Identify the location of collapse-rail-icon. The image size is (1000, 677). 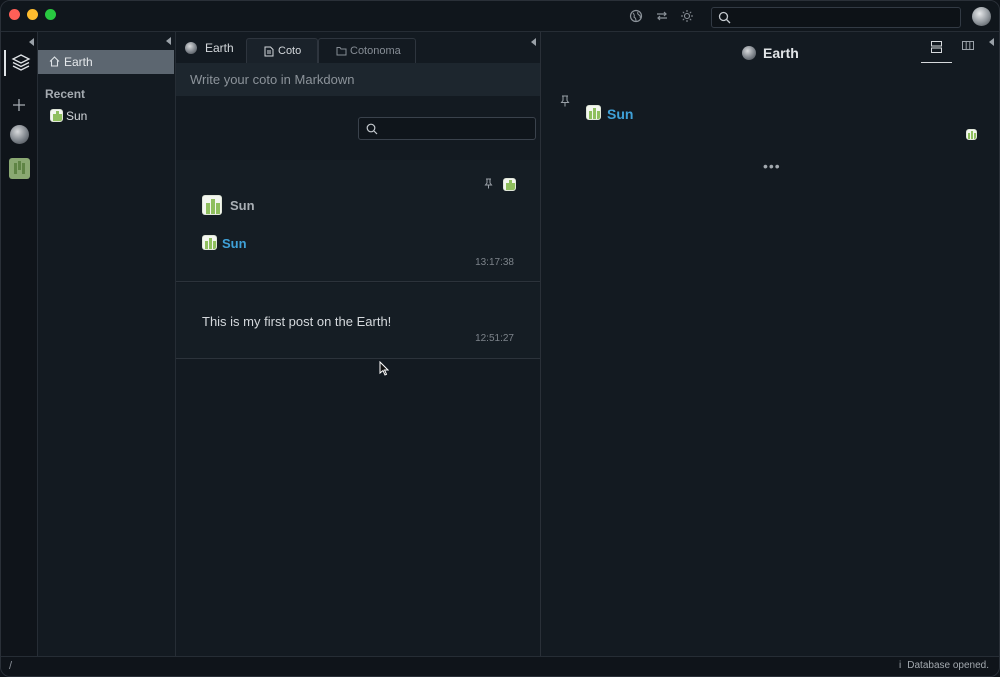
(31, 42).